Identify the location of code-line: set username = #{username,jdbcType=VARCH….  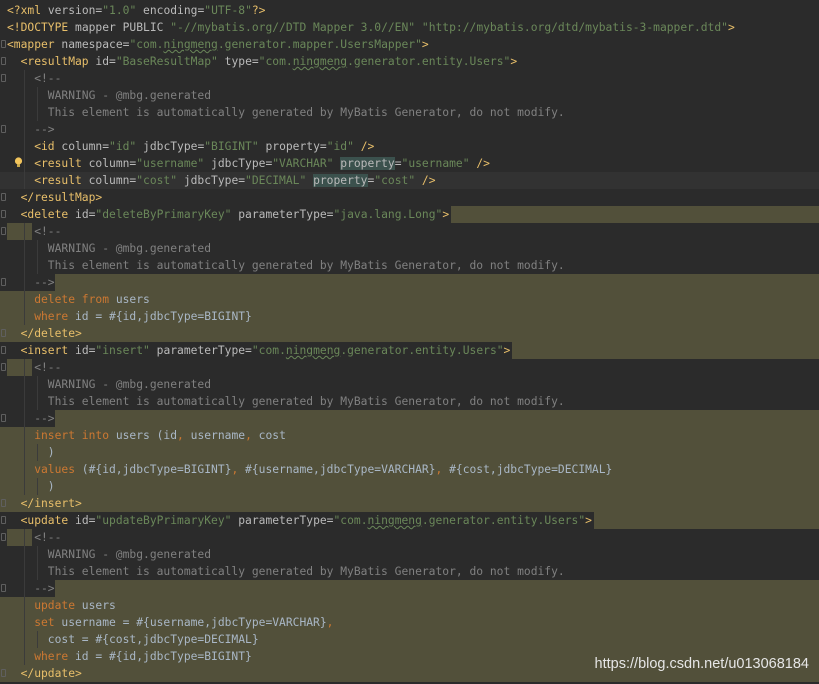
(409, 622).